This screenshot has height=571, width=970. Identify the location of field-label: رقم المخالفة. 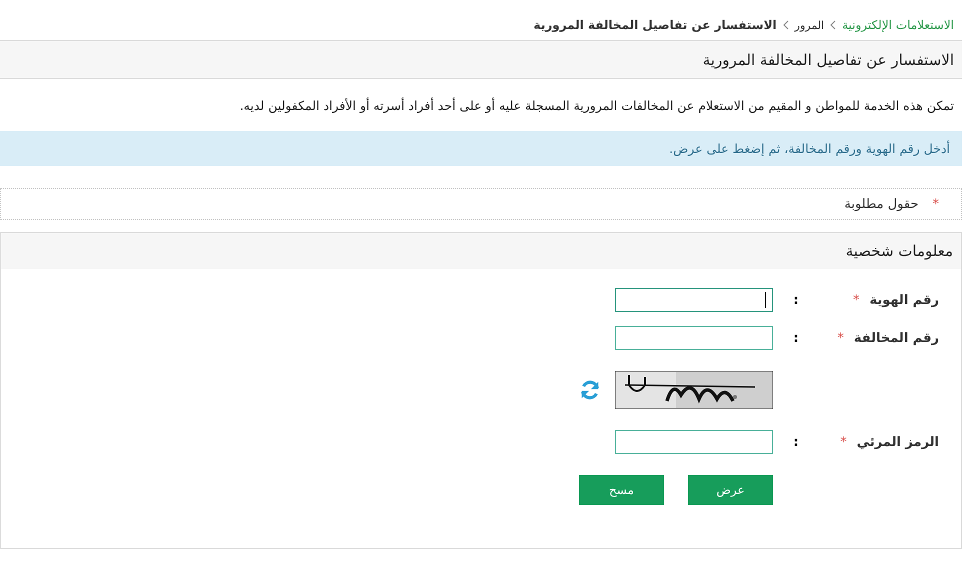
(896, 338).